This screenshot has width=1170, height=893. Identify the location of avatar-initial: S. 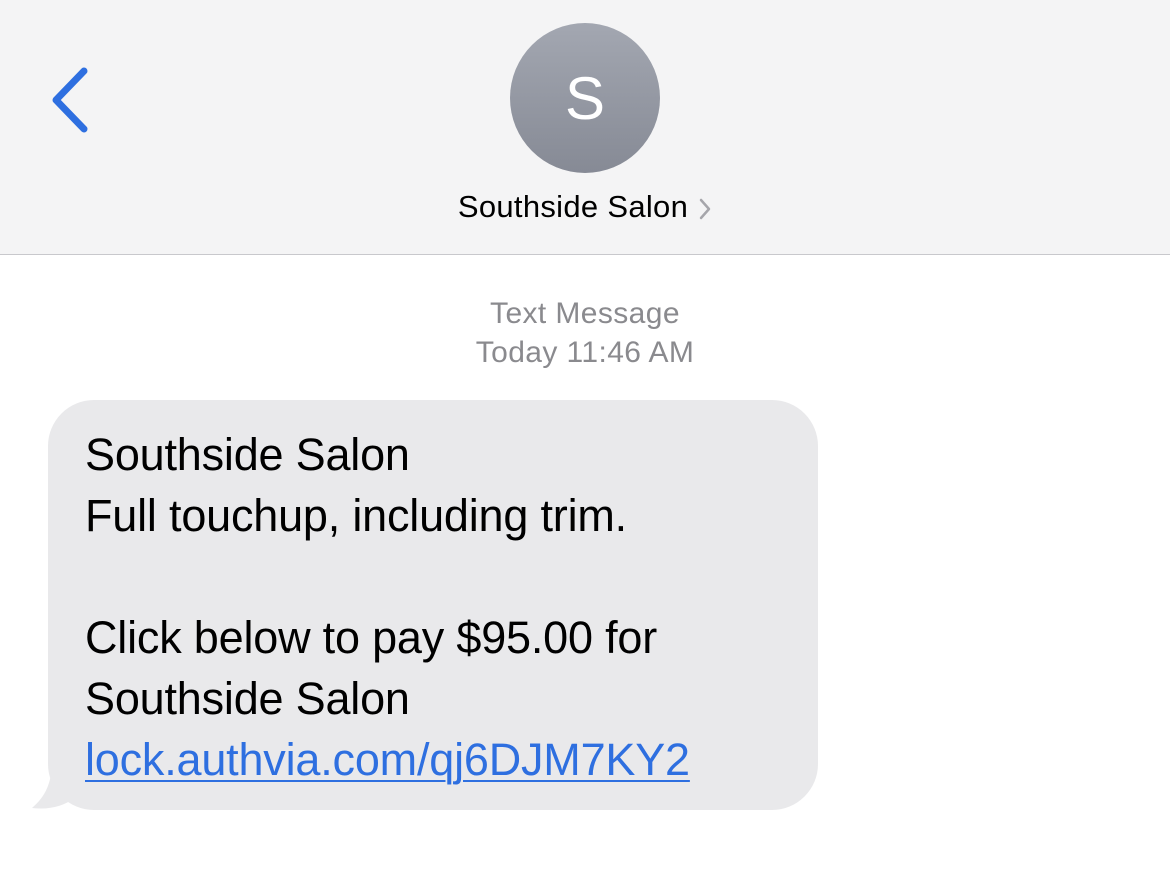
(585, 98).